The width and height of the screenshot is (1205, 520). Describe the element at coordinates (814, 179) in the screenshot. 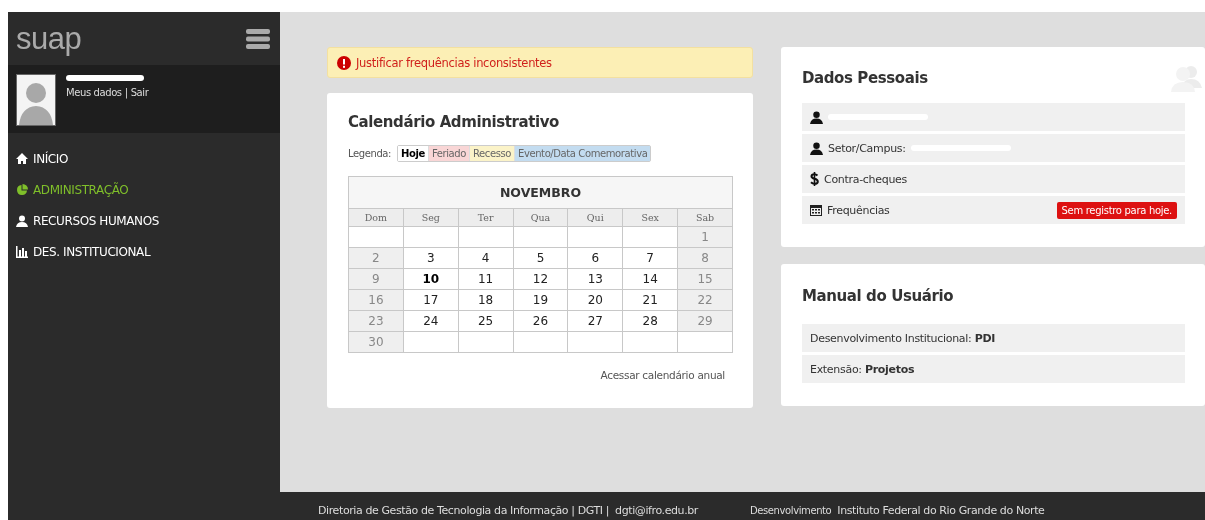

I see `dollar-icon` at that location.